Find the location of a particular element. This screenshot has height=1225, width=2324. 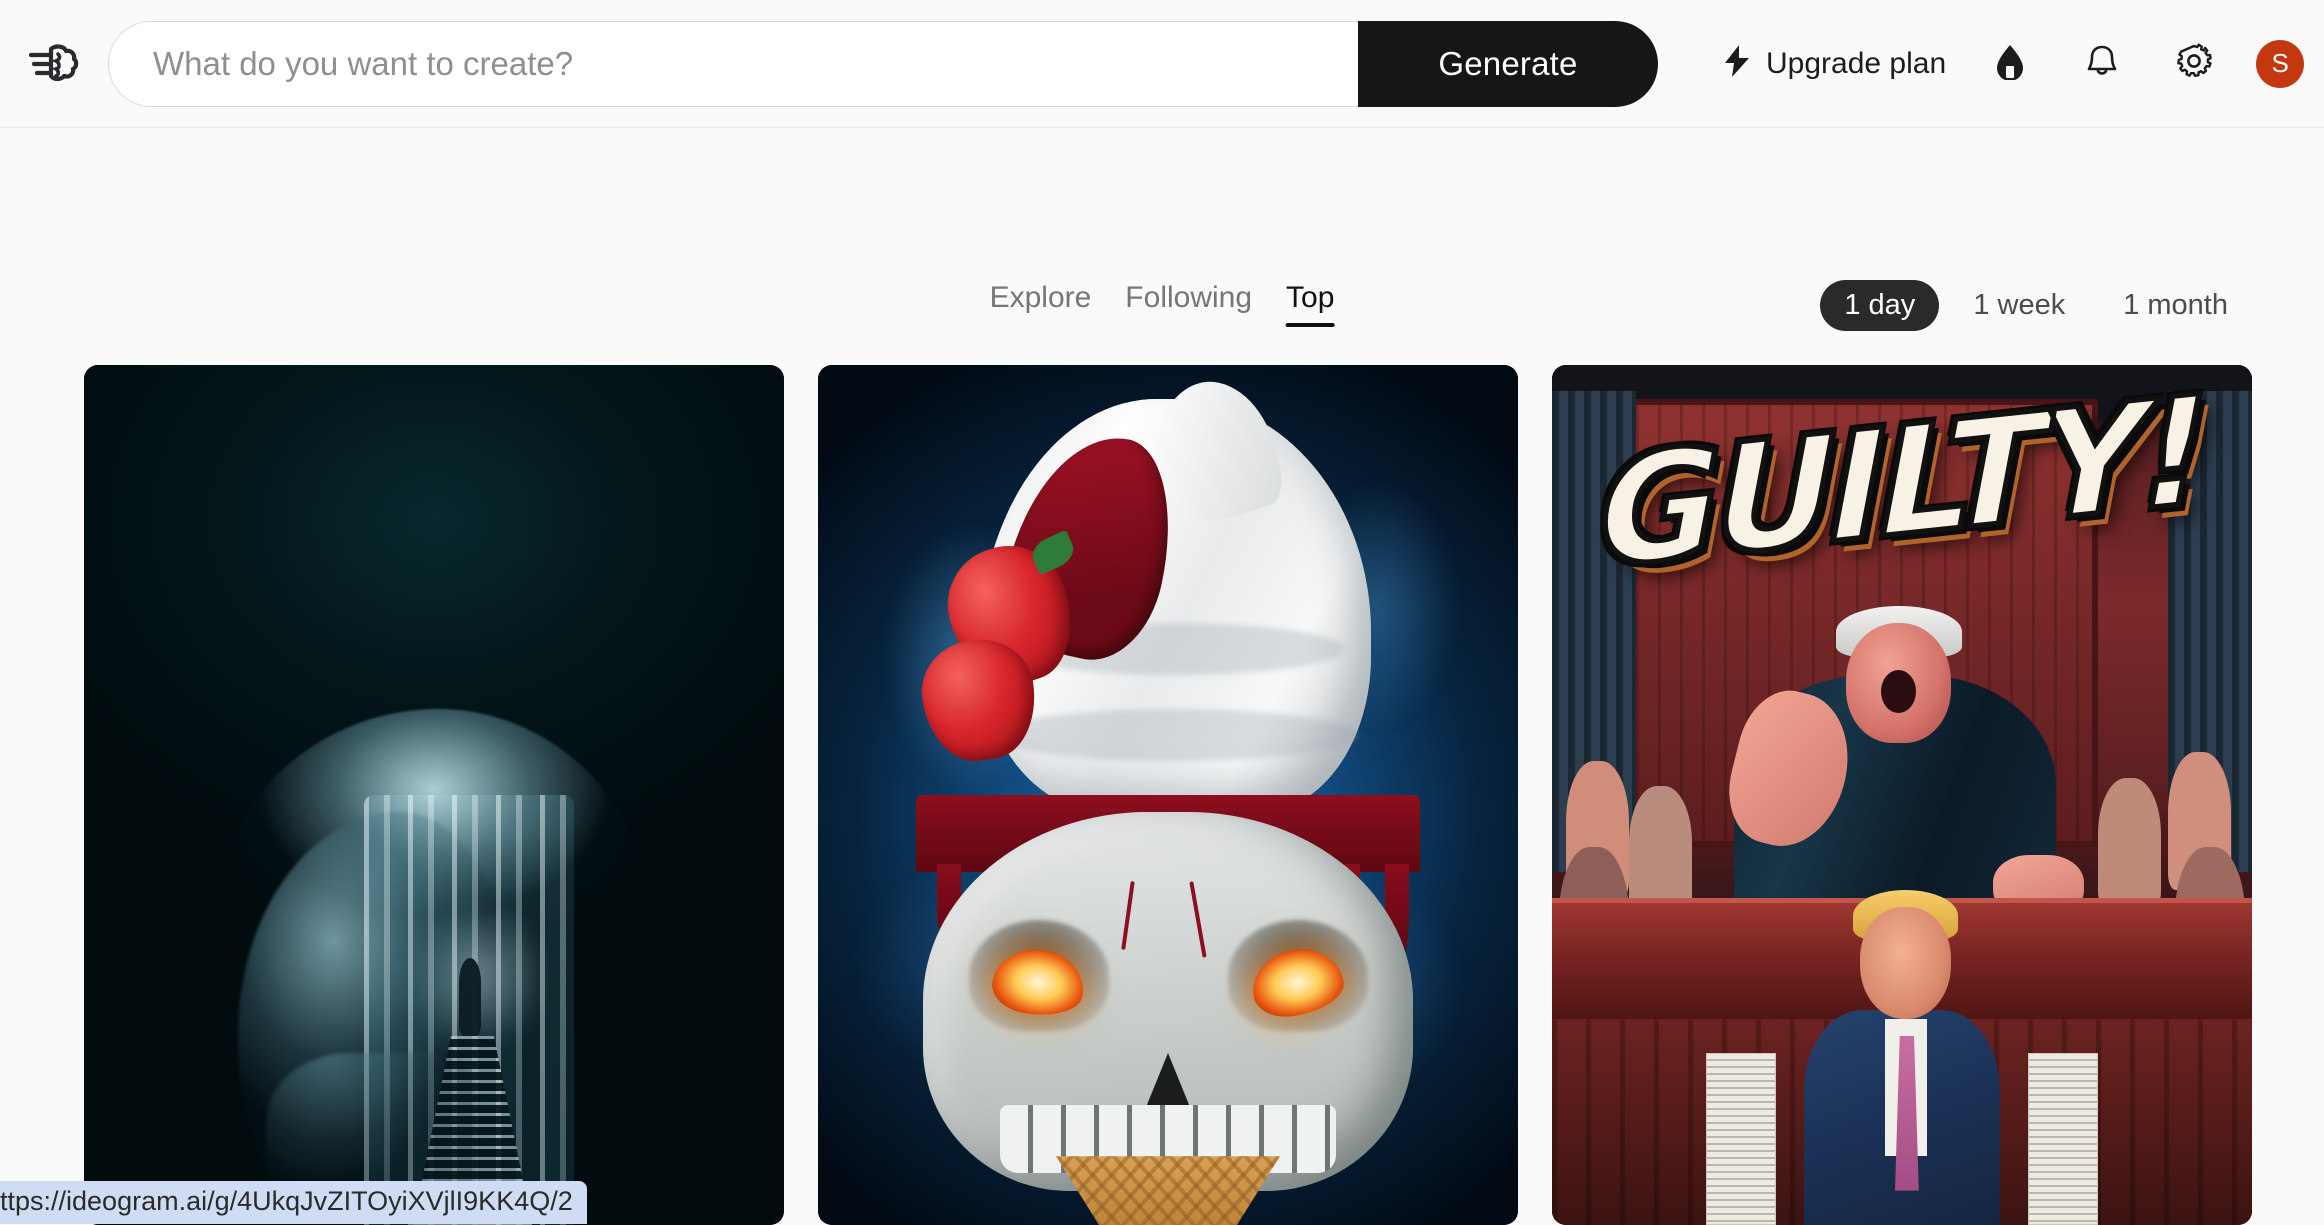

filter-1-week: 1 week is located at coordinates (2019, 305).